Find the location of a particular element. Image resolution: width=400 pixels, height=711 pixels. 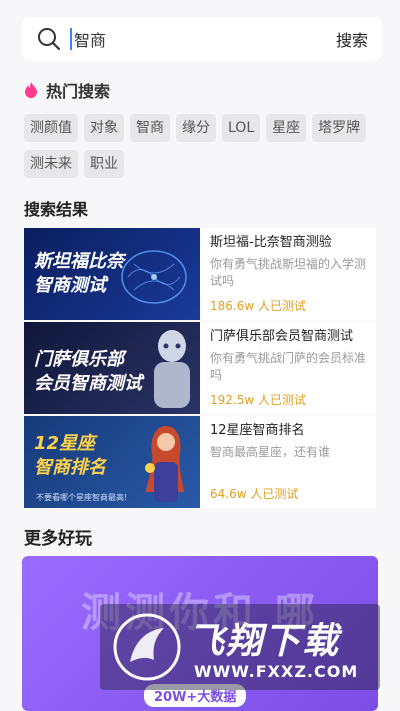

hot-search-title: 热门搜索 is located at coordinates (78, 91).